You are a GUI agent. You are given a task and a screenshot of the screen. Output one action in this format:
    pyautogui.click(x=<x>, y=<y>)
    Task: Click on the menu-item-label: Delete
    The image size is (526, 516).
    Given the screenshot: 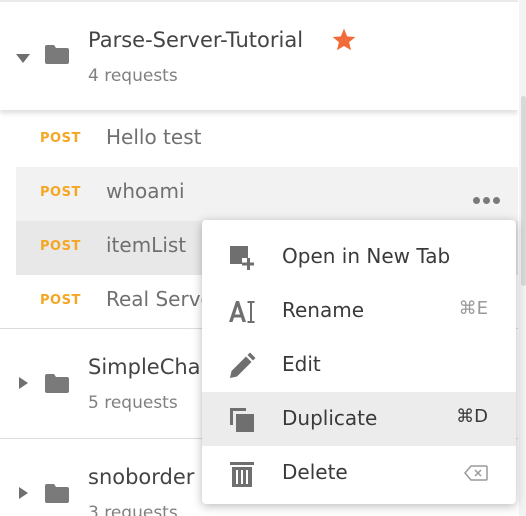 What is the action you would take?
    pyautogui.click(x=315, y=472)
    